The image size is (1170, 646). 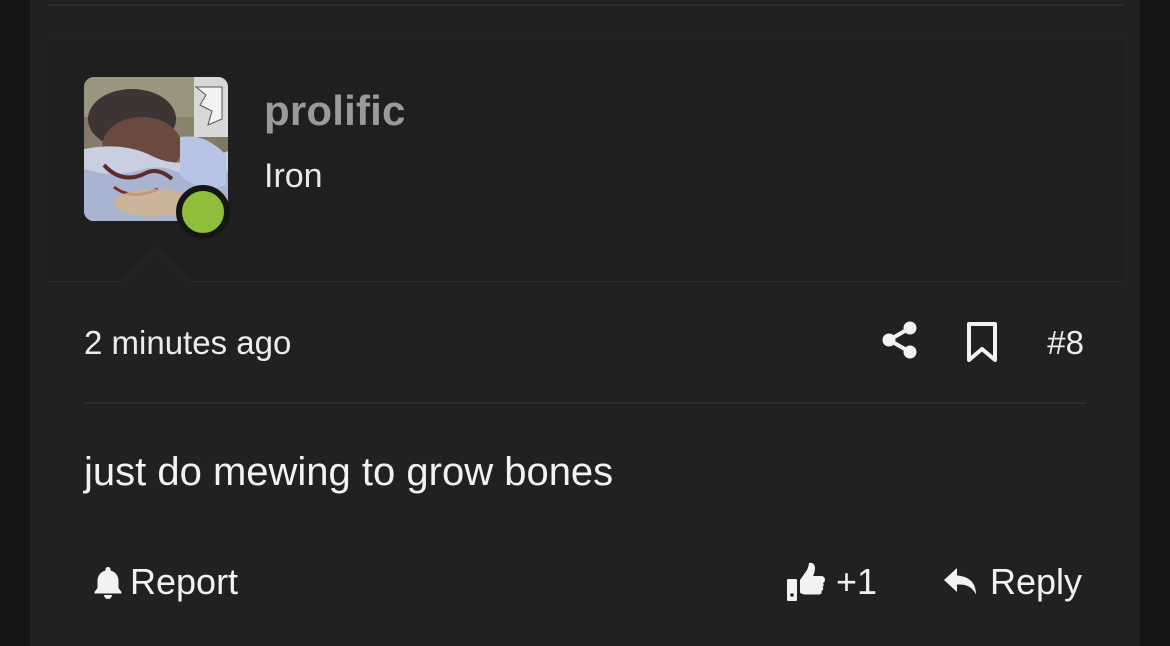 I want to click on report-button: Report, so click(x=165, y=582).